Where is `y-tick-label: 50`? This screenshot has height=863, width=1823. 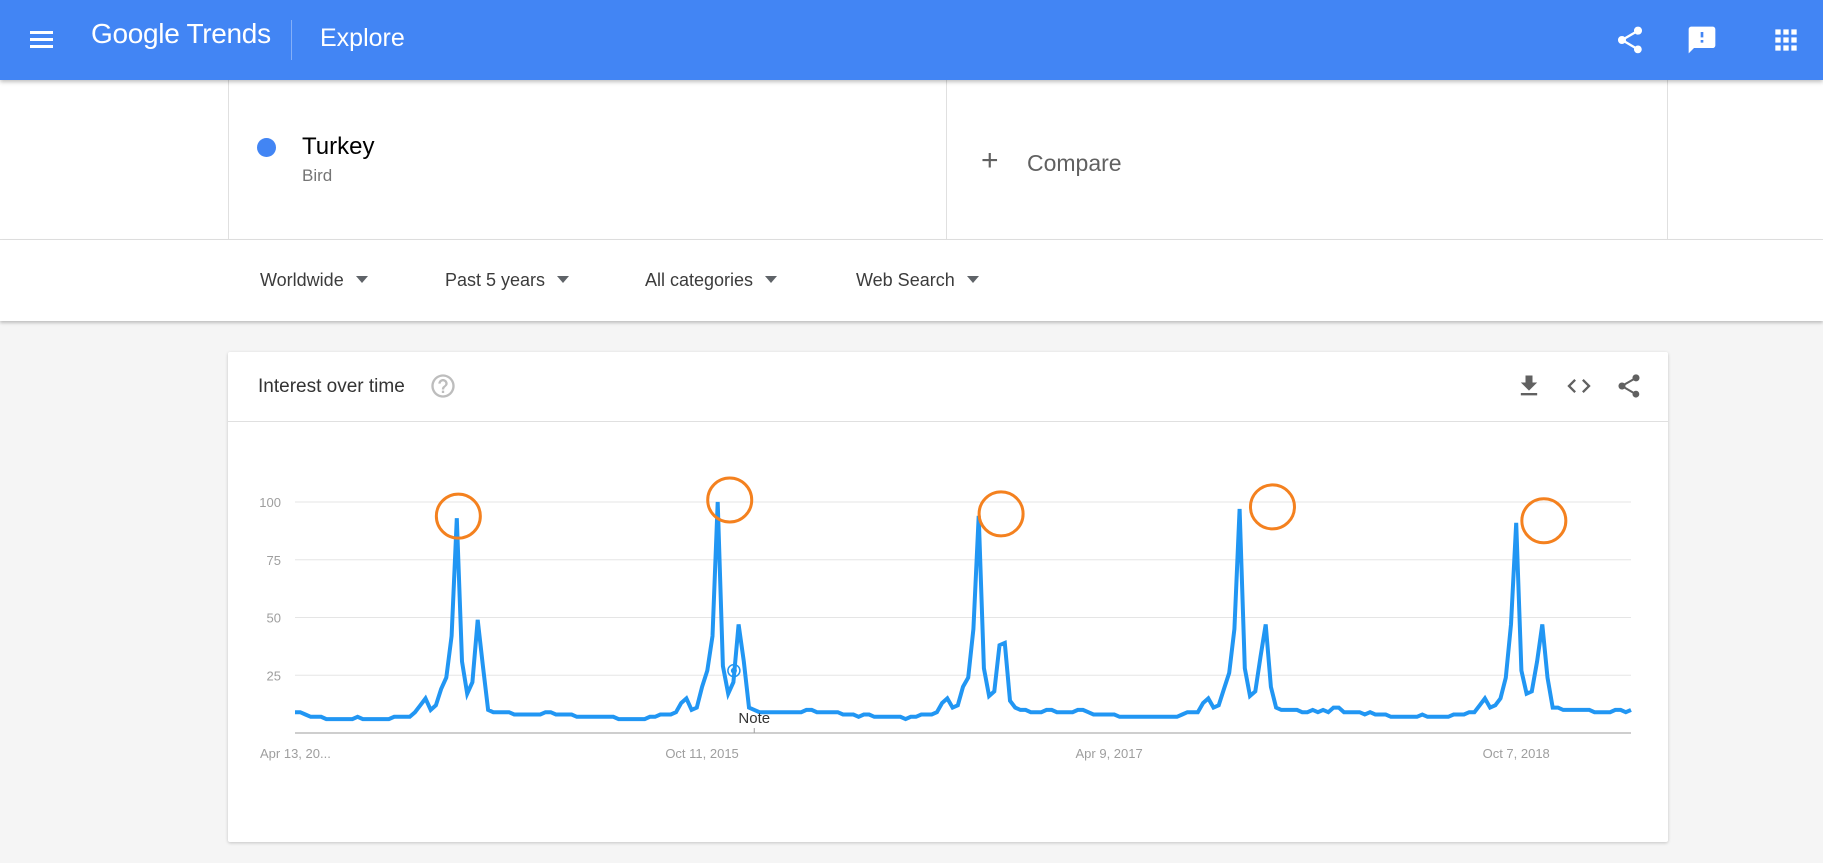 y-tick-label: 50 is located at coordinates (274, 618).